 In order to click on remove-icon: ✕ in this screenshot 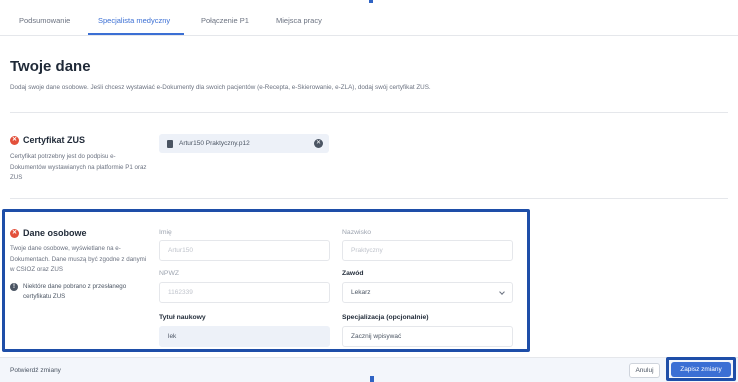, I will do `click(318, 143)`.